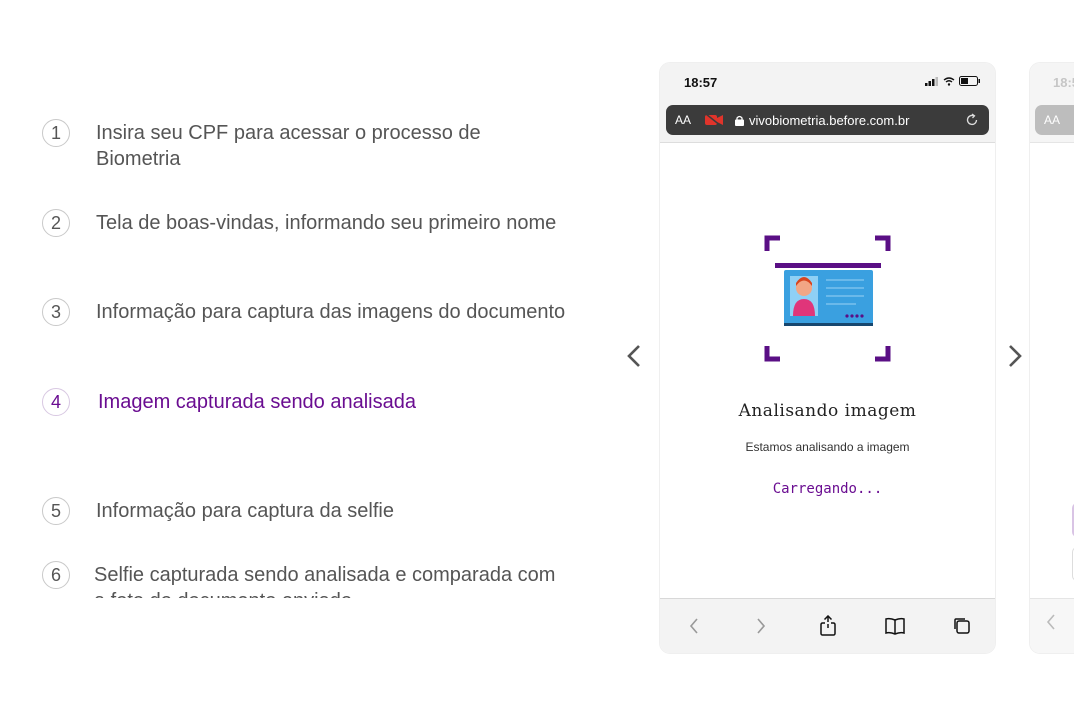 The width and height of the screenshot is (1074, 725). I want to click on step-number: 5, so click(56, 511).